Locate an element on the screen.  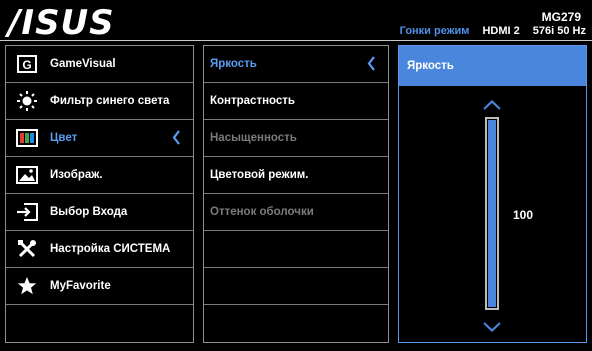
submenu-item-contrast: Контрастность is located at coordinates (296, 101).